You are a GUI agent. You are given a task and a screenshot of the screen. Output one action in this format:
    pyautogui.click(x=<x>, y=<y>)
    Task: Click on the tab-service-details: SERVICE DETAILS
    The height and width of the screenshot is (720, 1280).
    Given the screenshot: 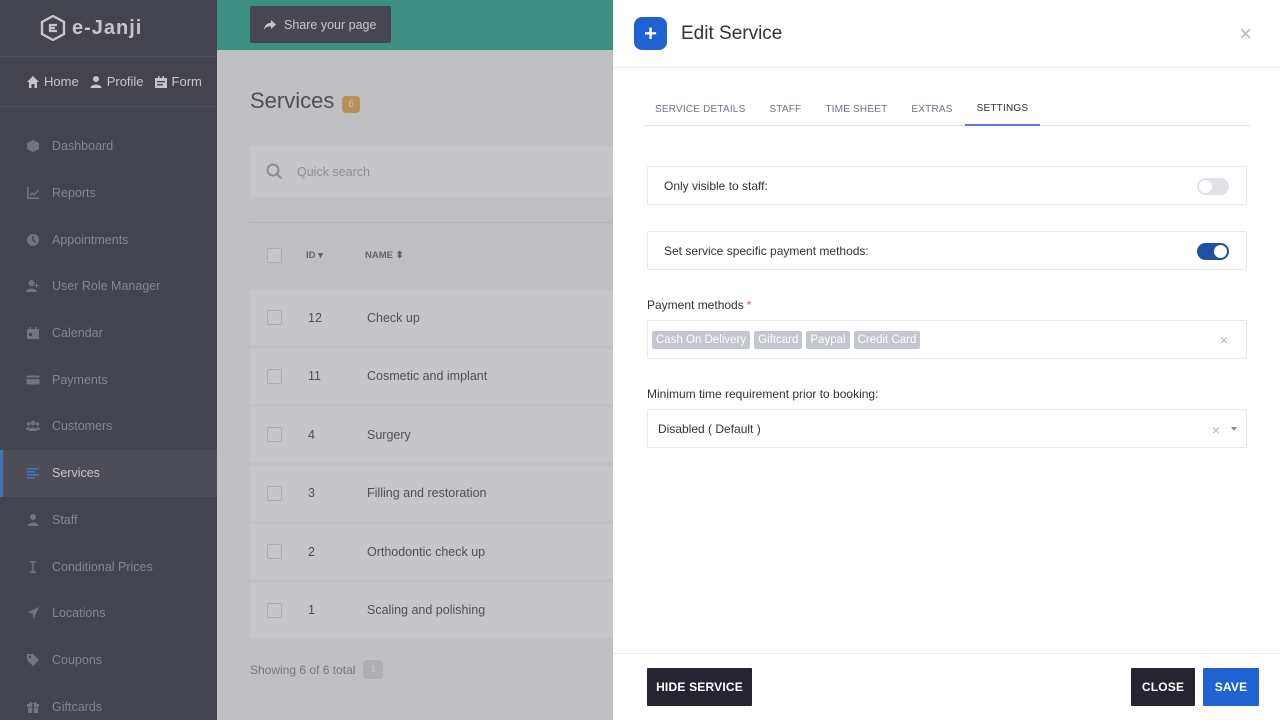 What is the action you would take?
    pyautogui.click(x=700, y=109)
    